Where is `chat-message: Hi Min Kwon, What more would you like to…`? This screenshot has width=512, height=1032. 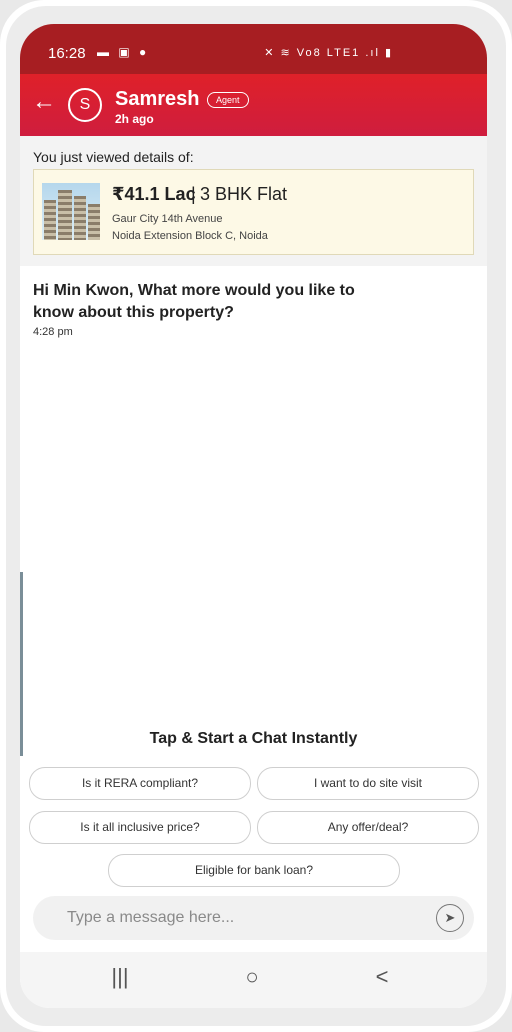 chat-message: Hi Min Kwon, What more would you like to… is located at coordinates (194, 301).